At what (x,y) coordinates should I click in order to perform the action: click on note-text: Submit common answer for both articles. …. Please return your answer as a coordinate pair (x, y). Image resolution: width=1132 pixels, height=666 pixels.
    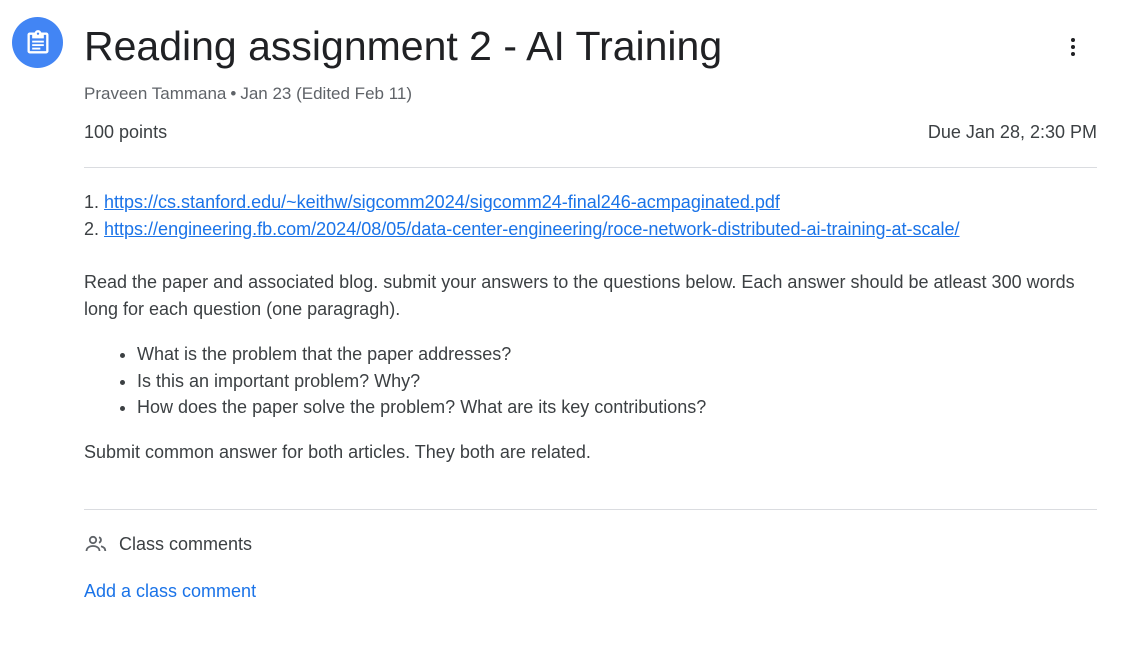
    Looking at the image, I should click on (337, 451).